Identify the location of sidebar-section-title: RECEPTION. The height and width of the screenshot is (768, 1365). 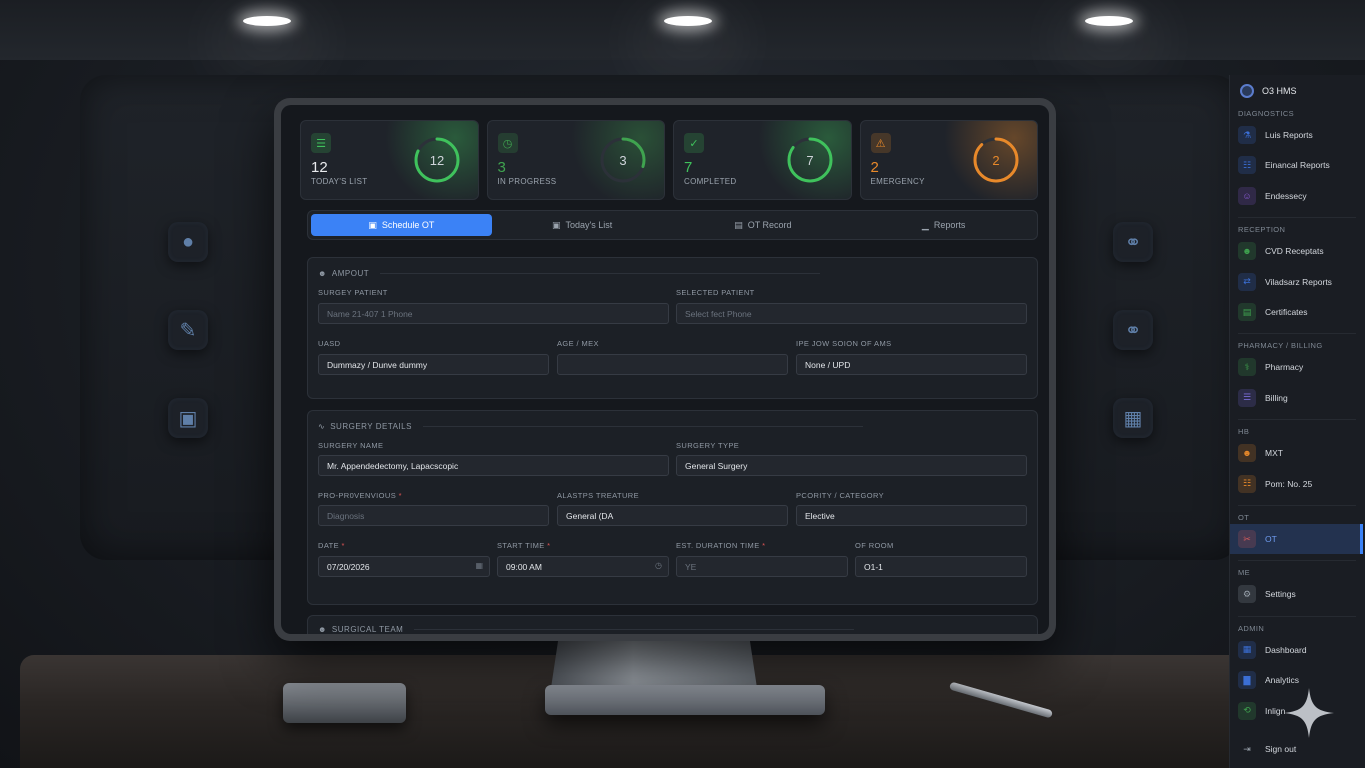
(1262, 230).